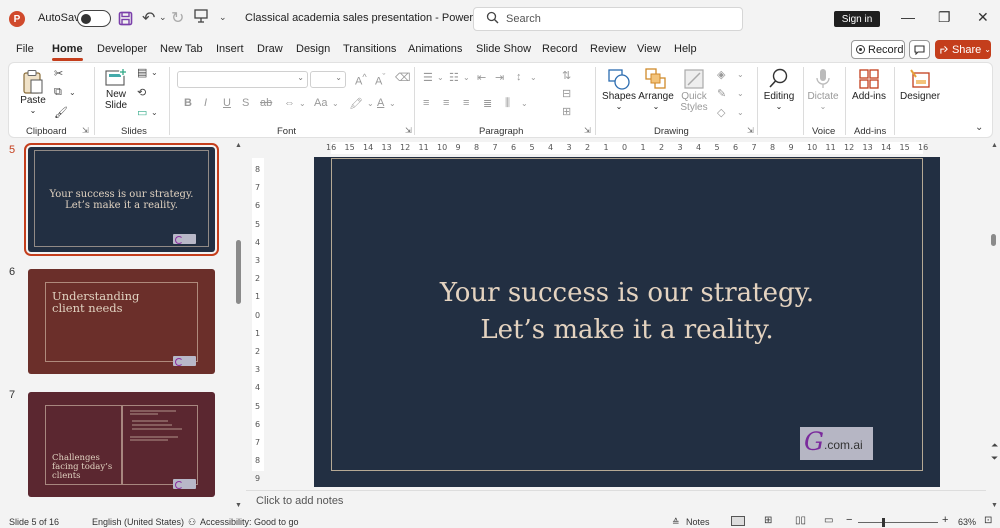 The image size is (1000, 528). I want to click on slide-title-line-2: Let’s make it a reality., so click(627, 330).